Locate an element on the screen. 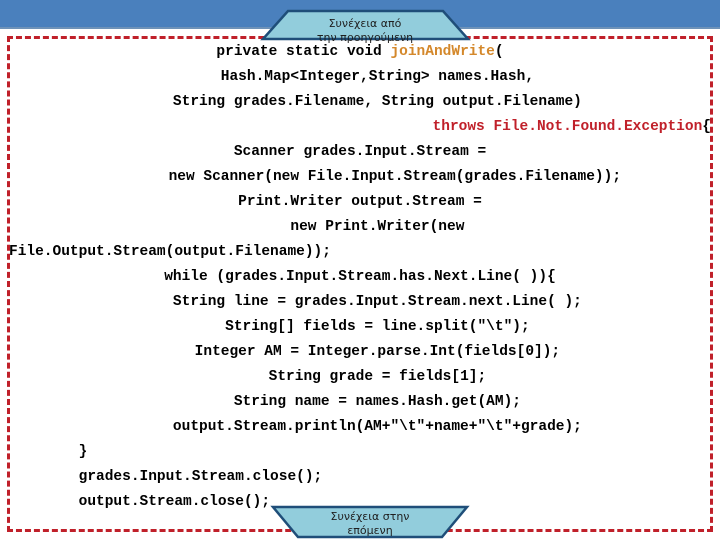 The height and width of the screenshot is (540, 720). code-token: throws File.Not.Found.Exception is located at coordinates (567, 127).